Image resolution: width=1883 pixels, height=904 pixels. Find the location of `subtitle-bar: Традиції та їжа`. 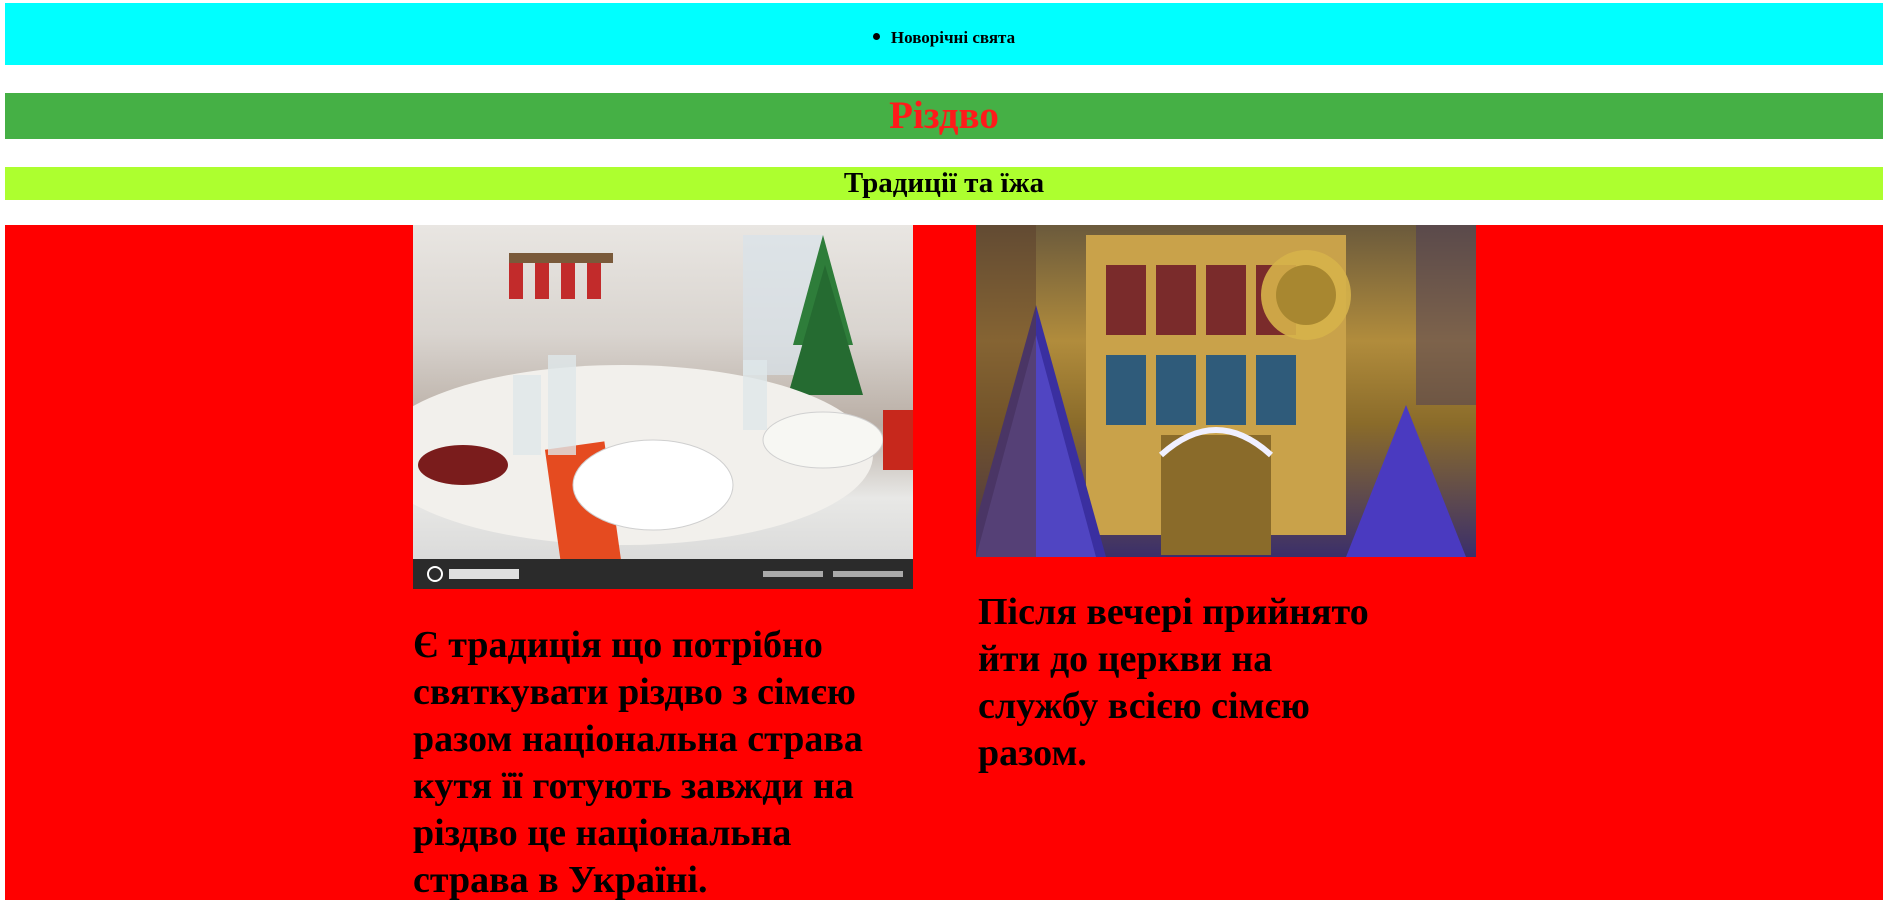

subtitle-bar: Традиції та їжа is located at coordinates (944, 183).